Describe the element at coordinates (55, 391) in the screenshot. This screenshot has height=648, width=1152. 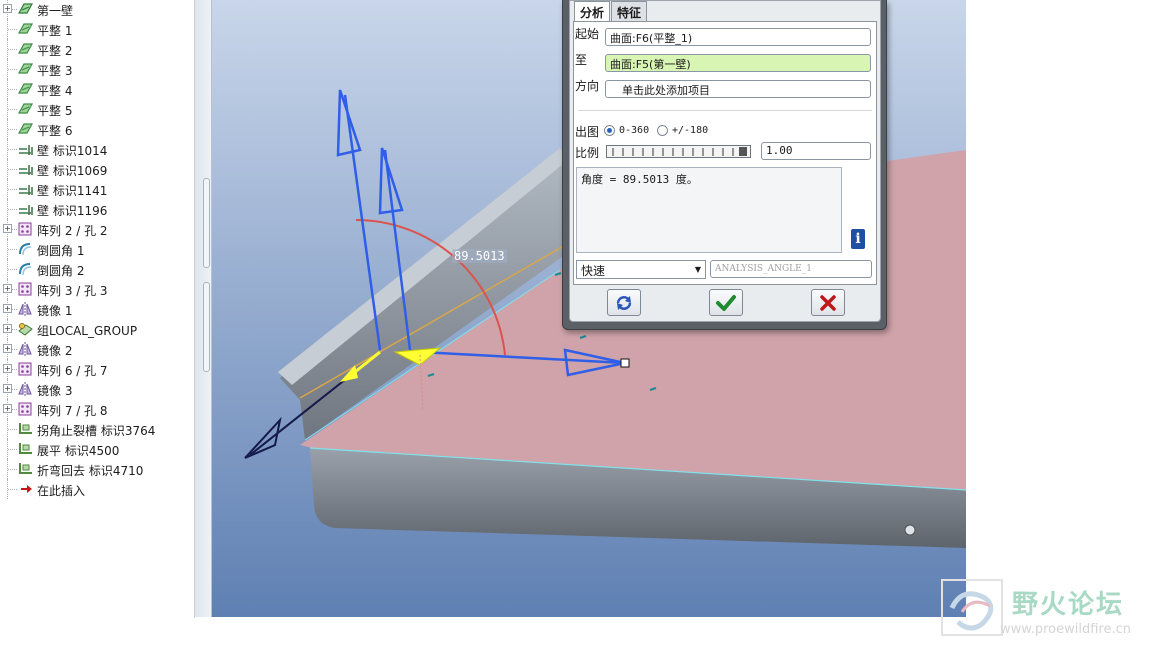
I see `tree-item-label: 镜像 3` at that location.